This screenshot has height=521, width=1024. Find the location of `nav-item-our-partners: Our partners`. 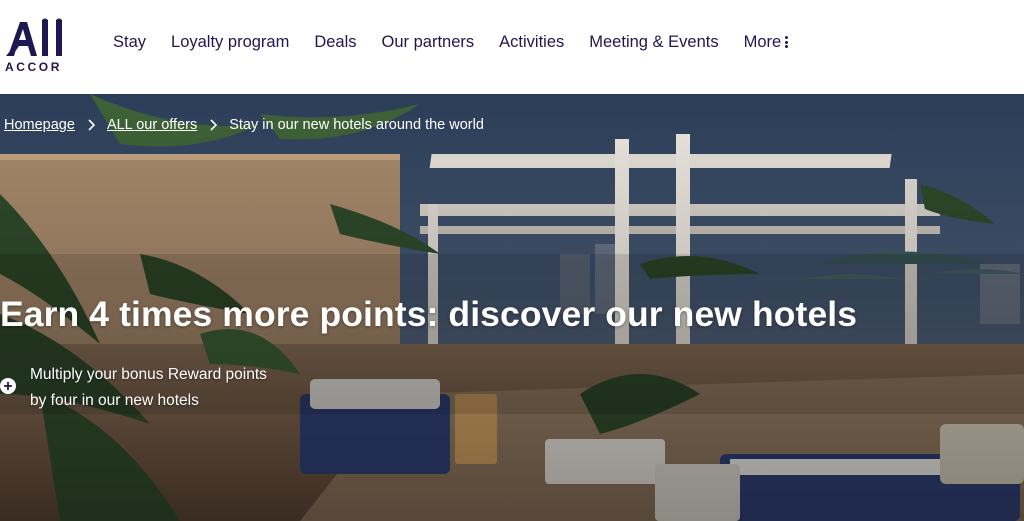

nav-item-our-partners: Our partners is located at coordinates (428, 42).